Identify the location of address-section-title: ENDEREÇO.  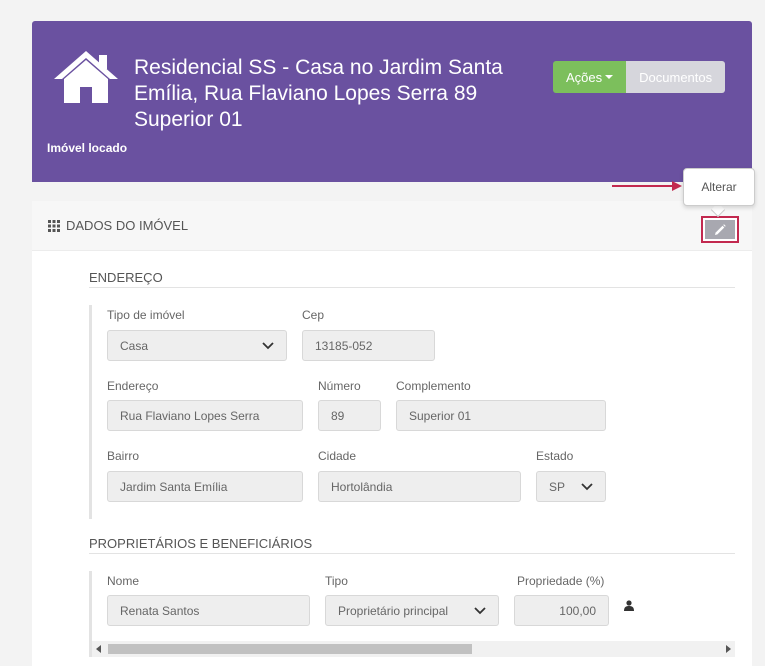
(126, 277).